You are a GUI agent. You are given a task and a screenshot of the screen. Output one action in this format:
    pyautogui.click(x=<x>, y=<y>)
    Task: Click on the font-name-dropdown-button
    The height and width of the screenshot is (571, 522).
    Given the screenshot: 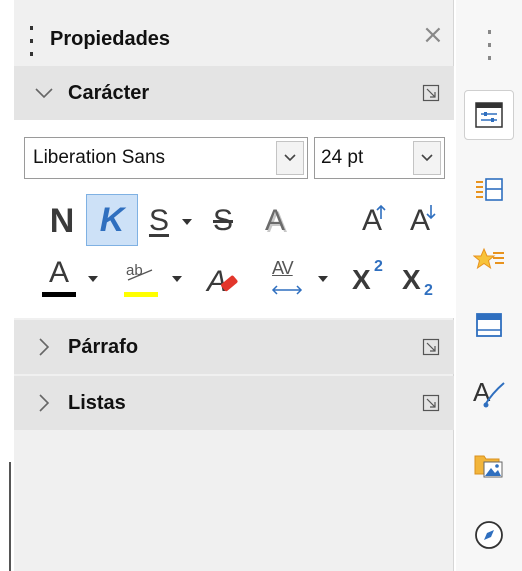 What is the action you would take?
    pyautogui.click(x=290, y=158)
    